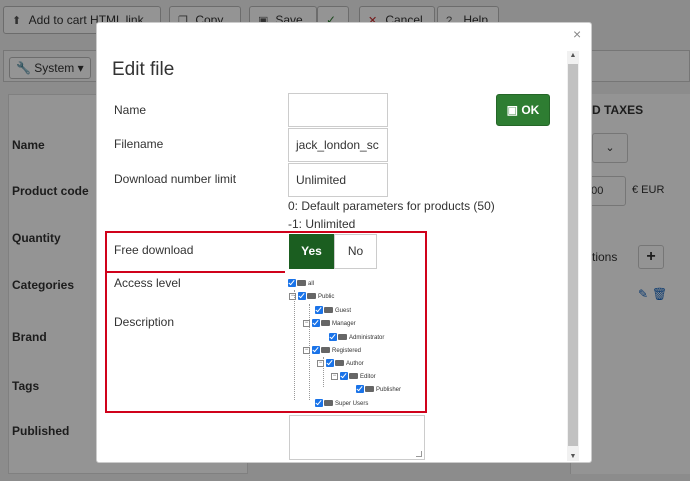 This screenshot has width=690, height=481. What do you see at coordinates (512, 110) in the screenshot?
I see `save-icon: ▣` at bounding box center [512, 110].